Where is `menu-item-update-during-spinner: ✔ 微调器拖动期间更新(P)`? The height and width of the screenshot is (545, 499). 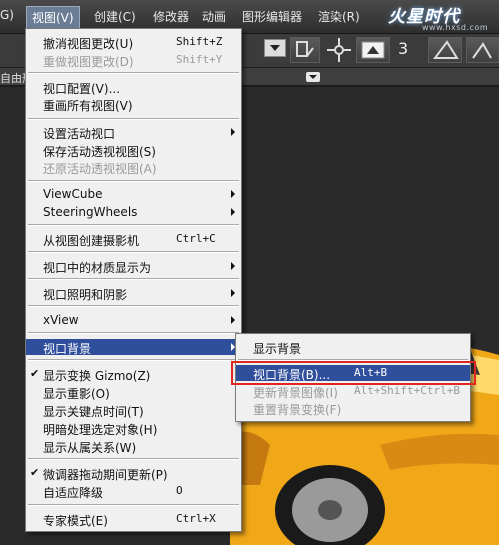 menu-item-update-during-spinner: ✔ 微调器拖动期间更新(P) is located at coordinates (133, 473).